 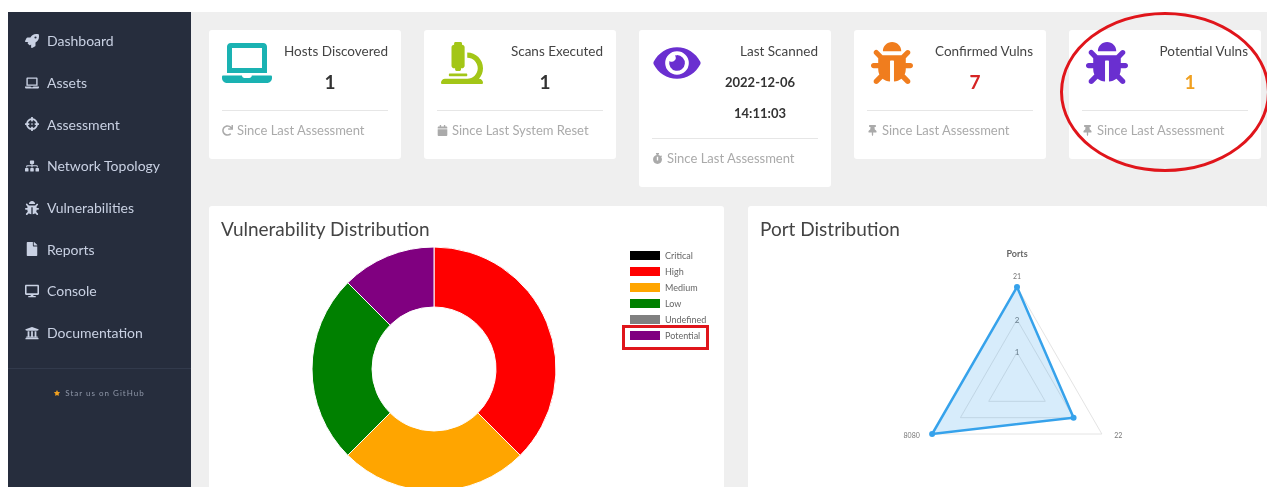 I want to click on tick-label: 1, so click(x=1017, y=351).